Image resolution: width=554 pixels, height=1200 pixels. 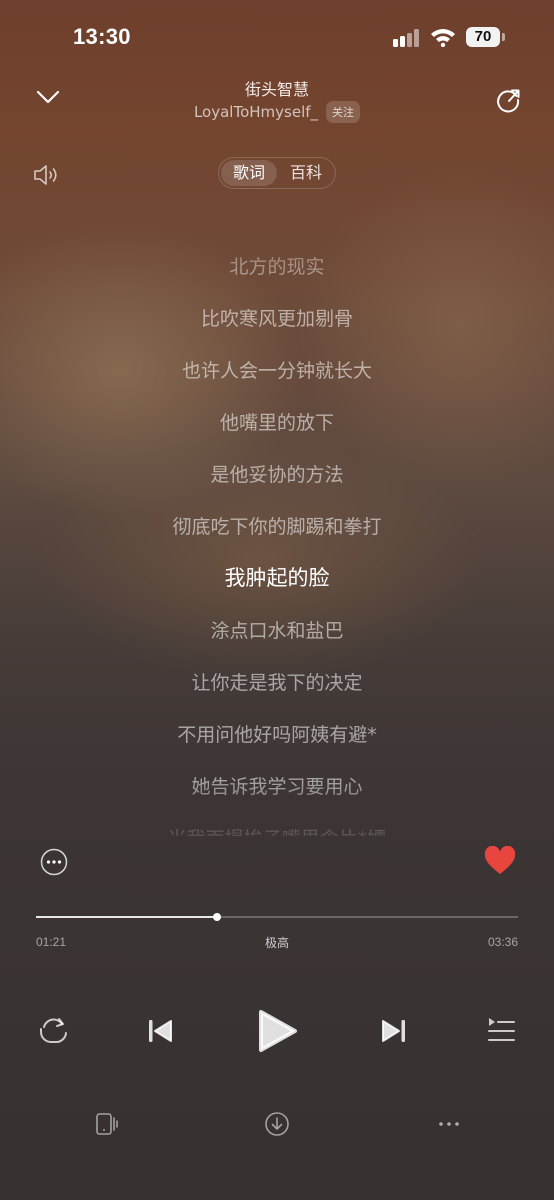 What do you see at coordinates (277, 1031) in the screenshot?
I see `play-icon` at bounding box center [277, 1031].